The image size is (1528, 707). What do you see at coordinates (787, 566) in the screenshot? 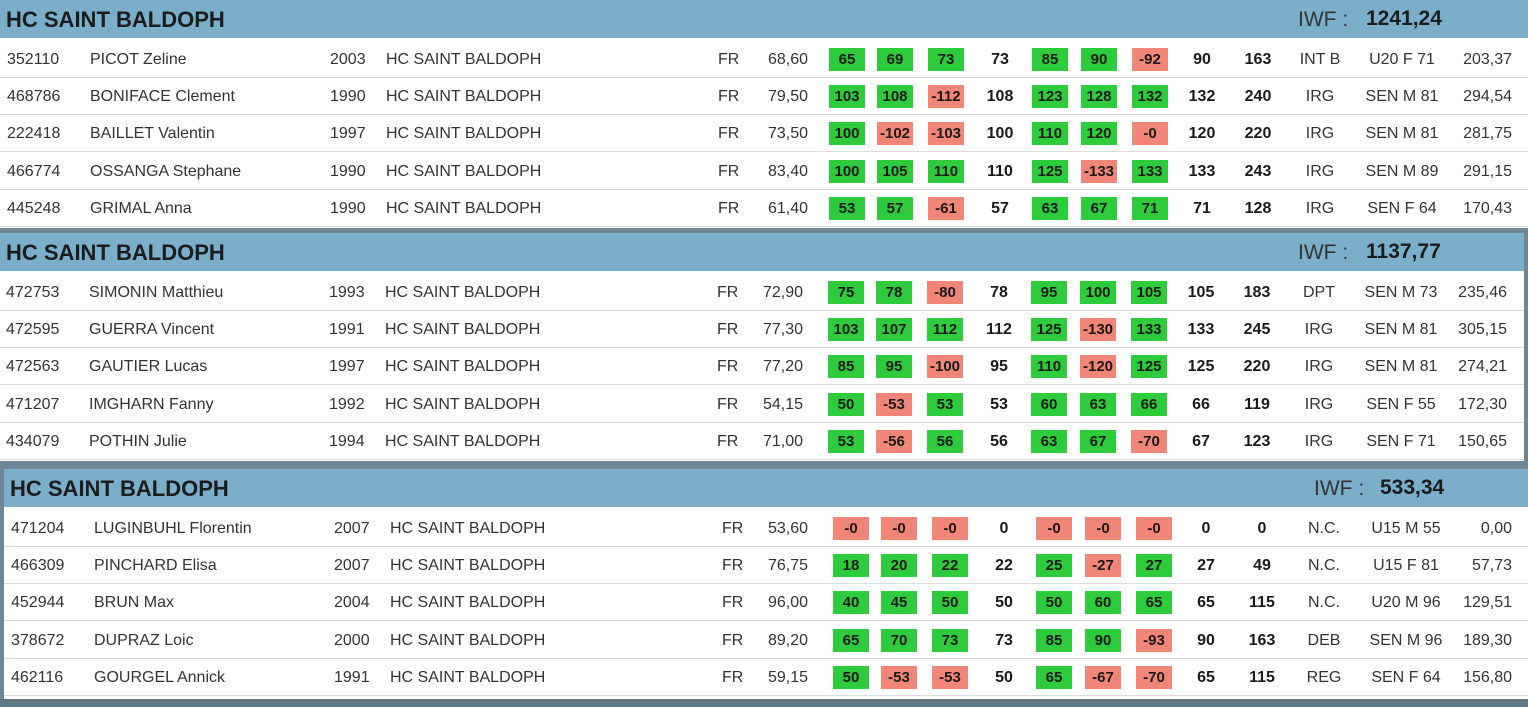
I see `body-weight: 76,75` at bounding box center [787, 566].